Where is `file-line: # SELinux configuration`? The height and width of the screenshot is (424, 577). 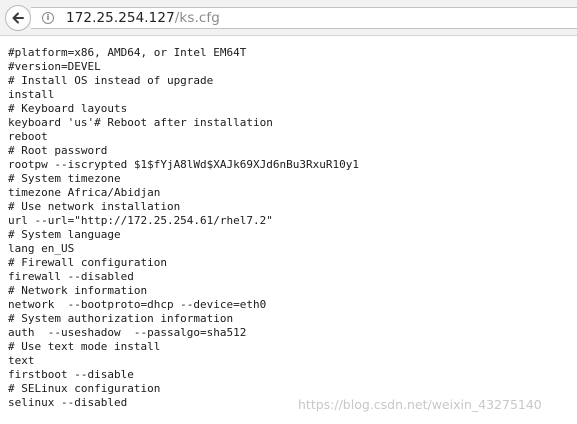 file-line: # SELinux configuration is located at coordinates (84, 388).